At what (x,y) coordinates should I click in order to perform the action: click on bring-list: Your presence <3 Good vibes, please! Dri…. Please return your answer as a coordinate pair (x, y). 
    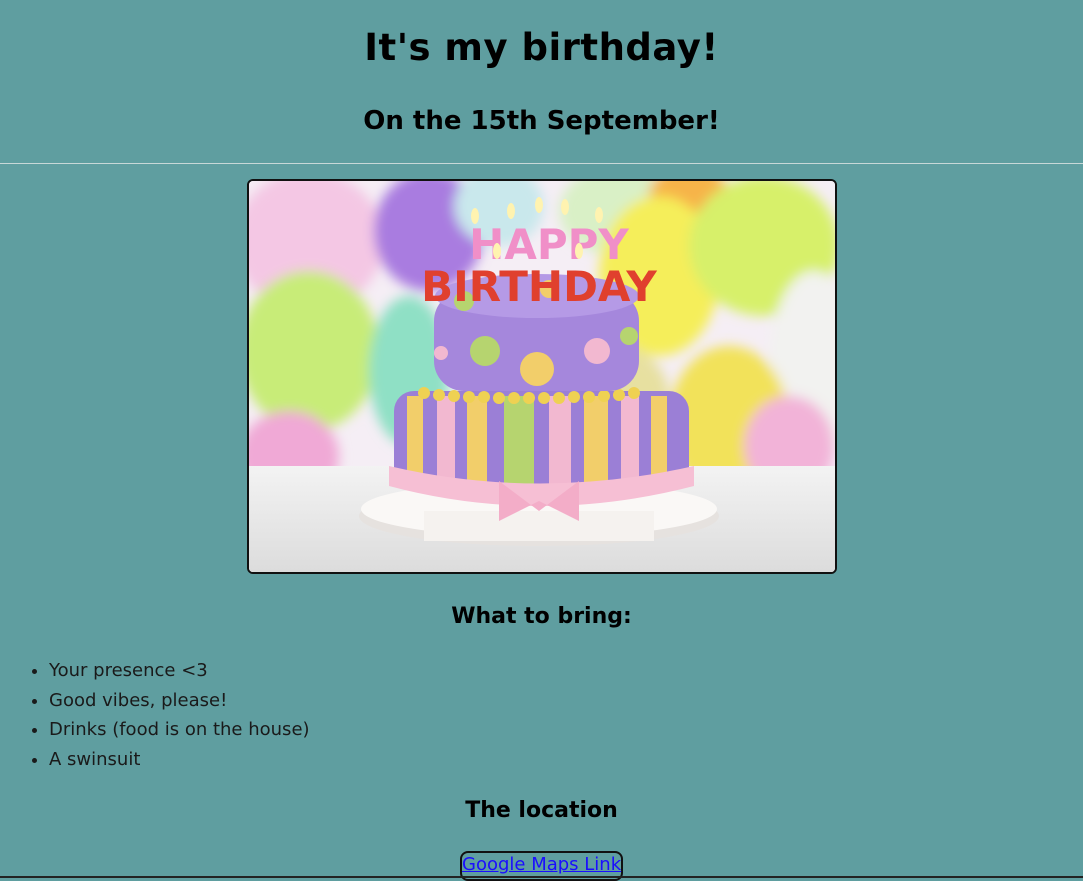
    Looking at the image, I should click on (155, 715).